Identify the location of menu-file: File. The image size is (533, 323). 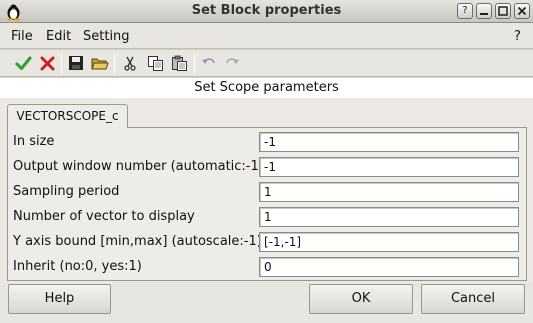
(22, 36).